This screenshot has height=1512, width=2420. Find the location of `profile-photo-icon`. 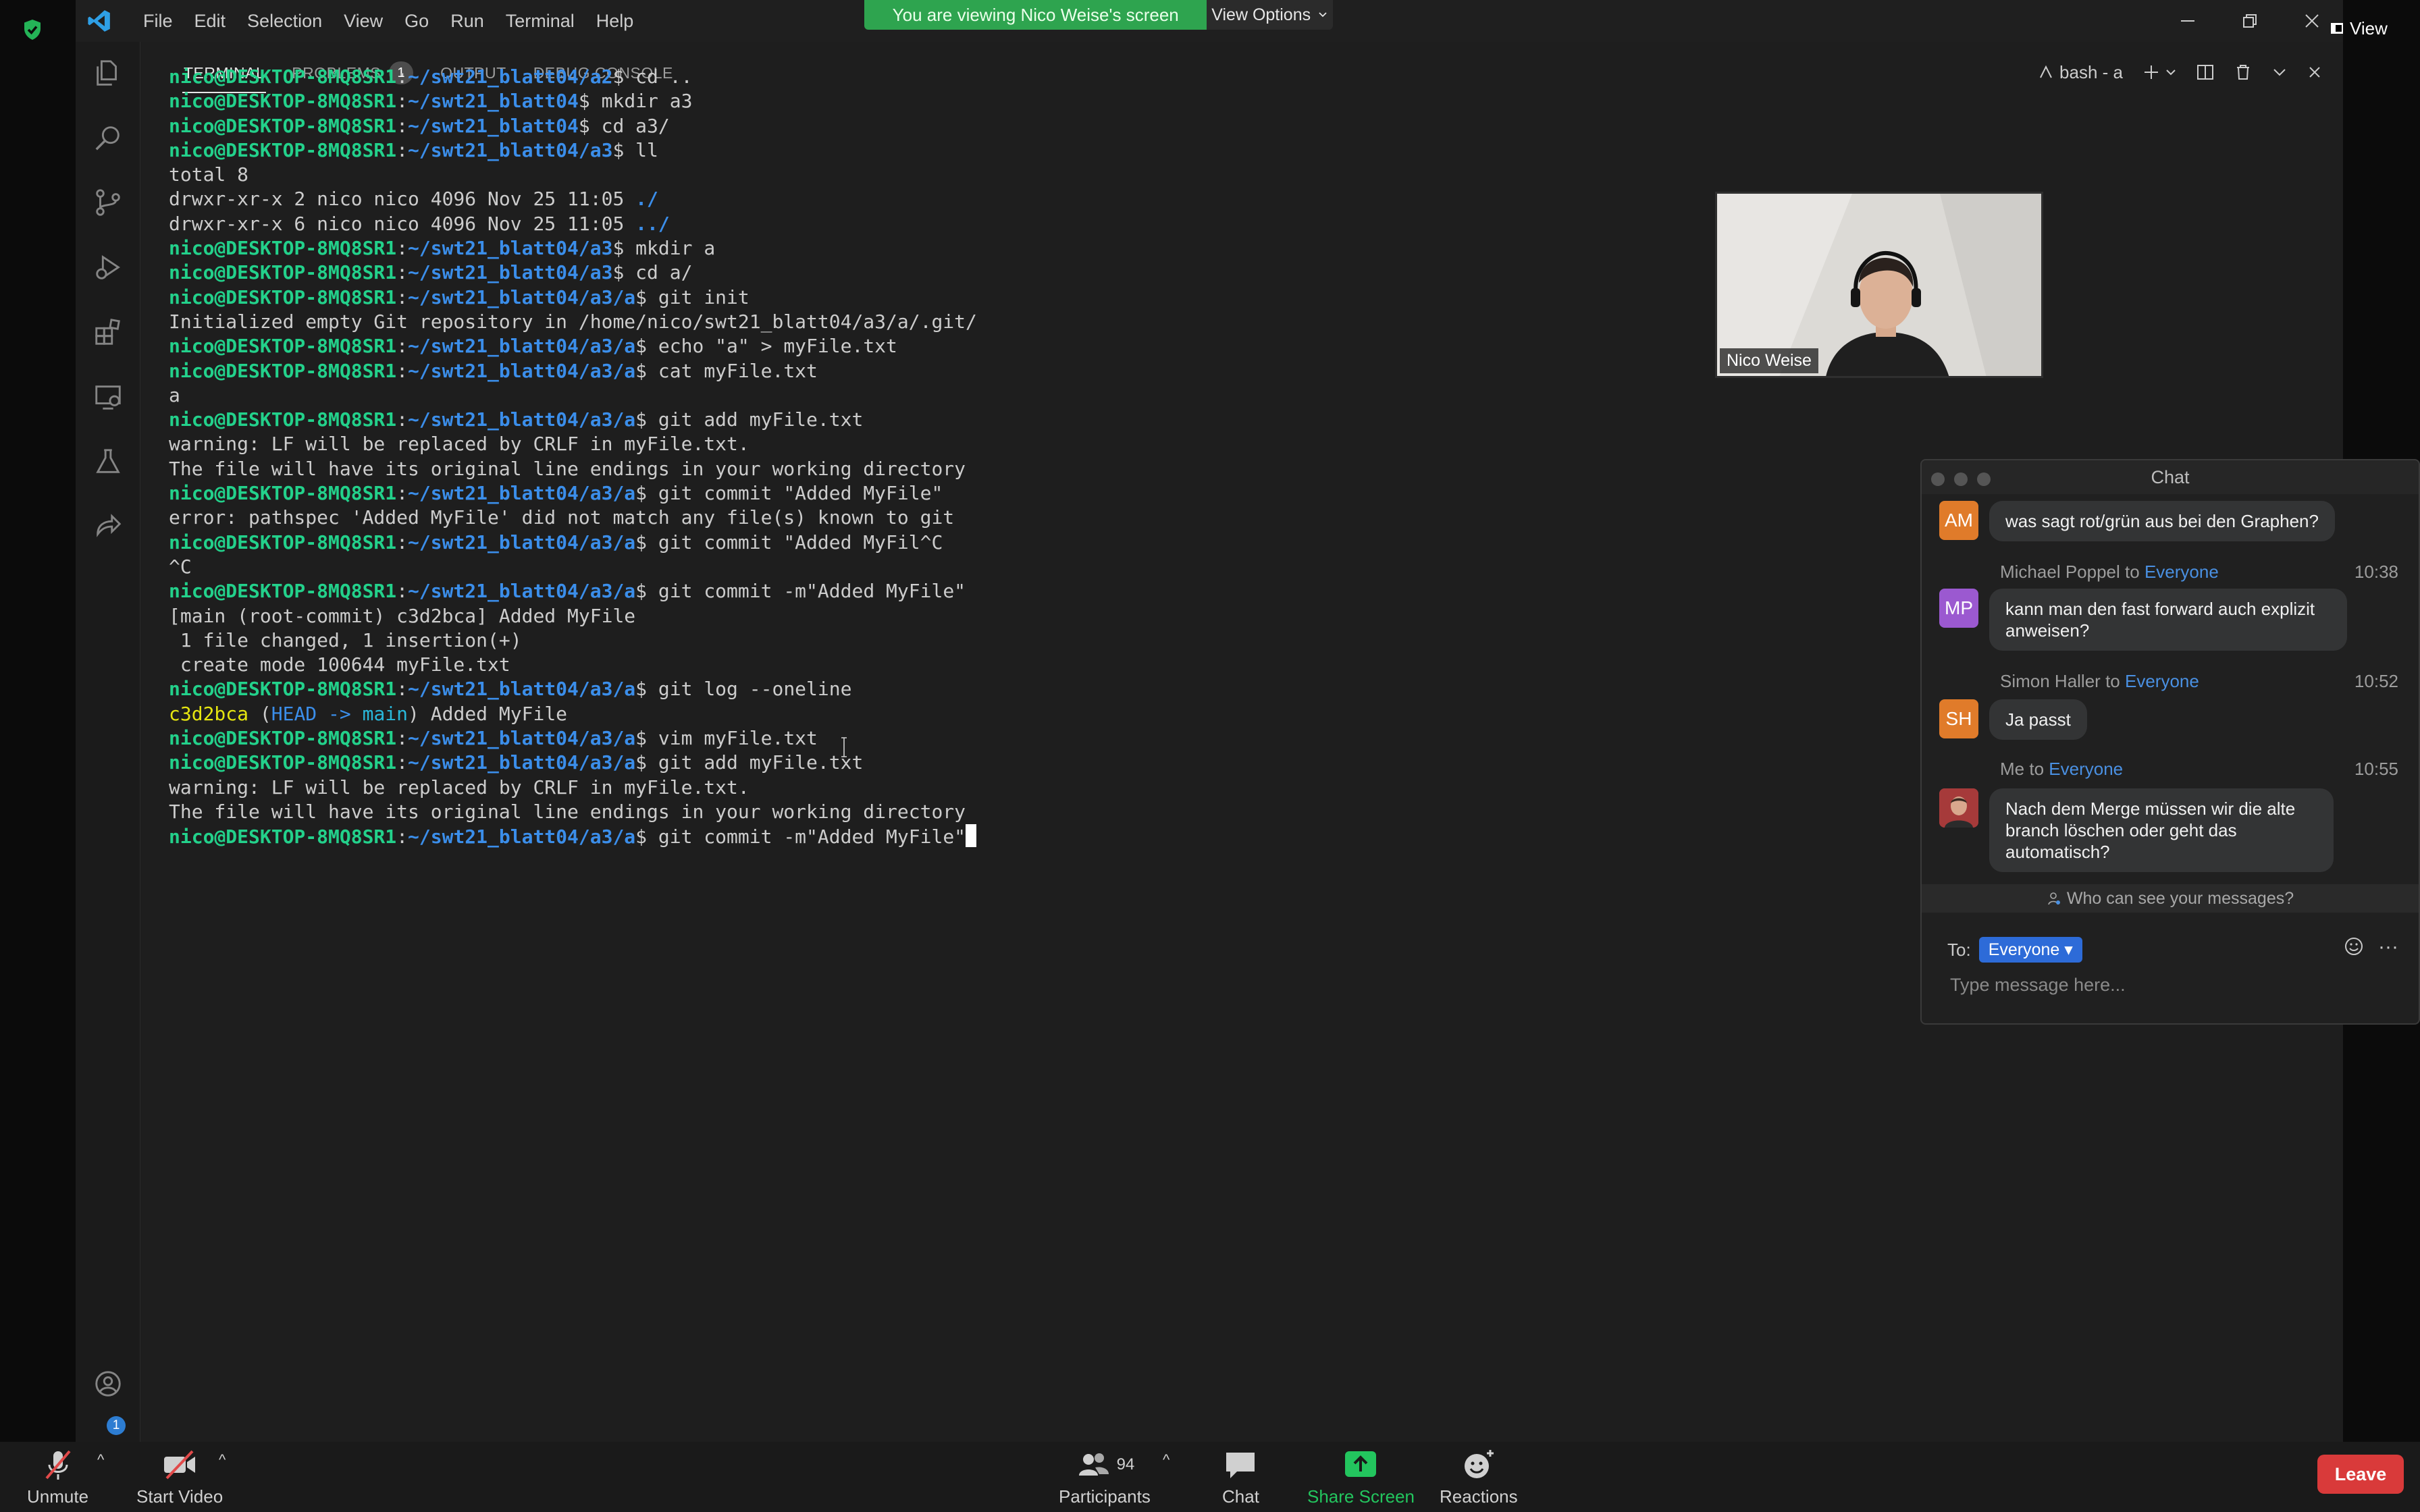

profile-photo-icon is located at coordinates (1958, 808).